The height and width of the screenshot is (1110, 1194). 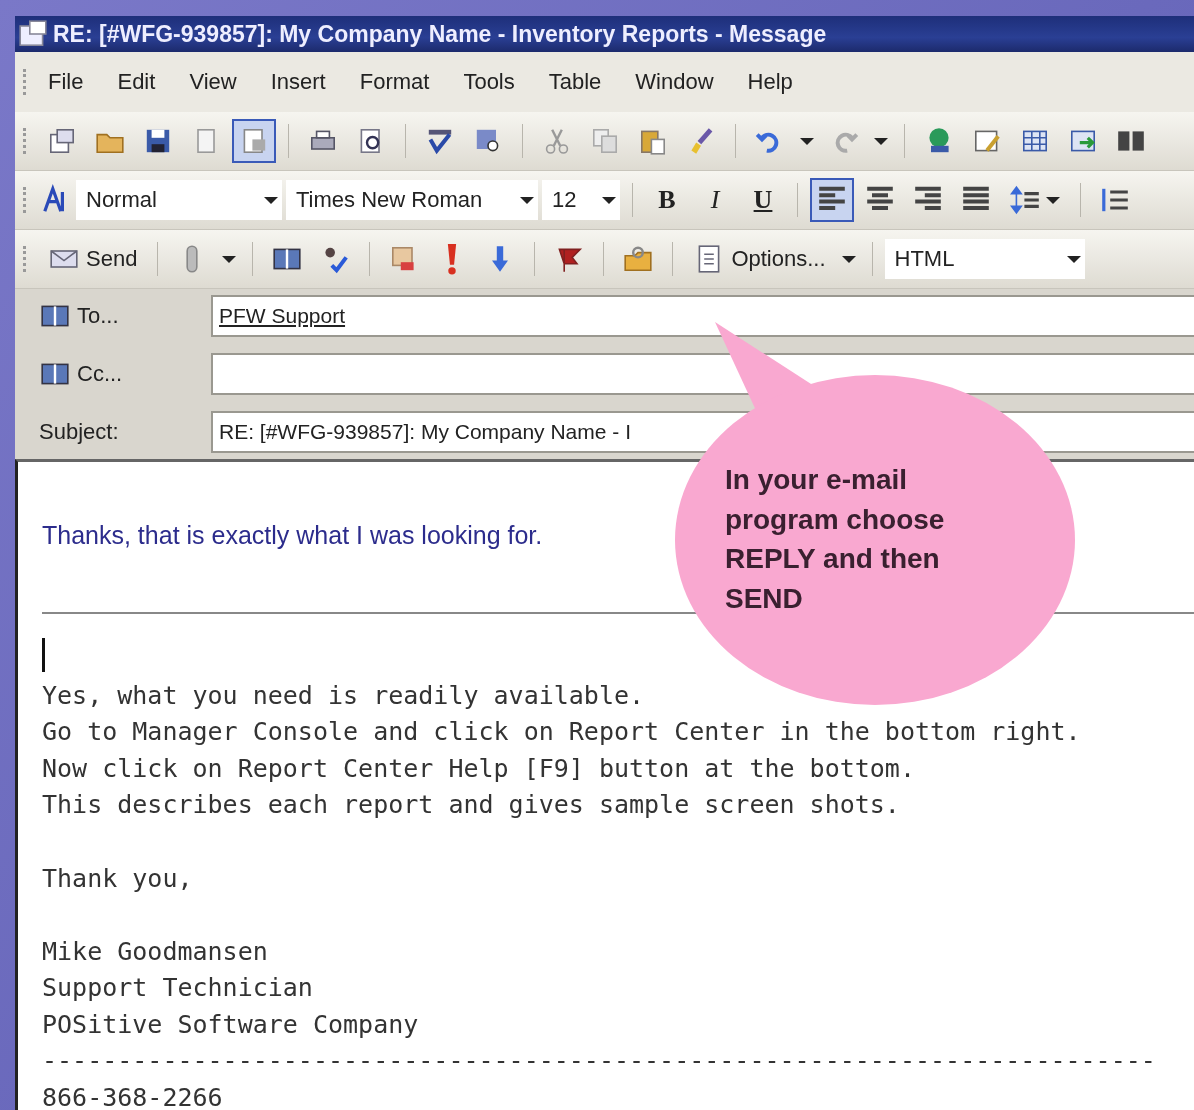 I want to click on window-title: RE: [#WFG-939857]: My Company Name - Inventory Reports - Message, so click(x=440, y=34).